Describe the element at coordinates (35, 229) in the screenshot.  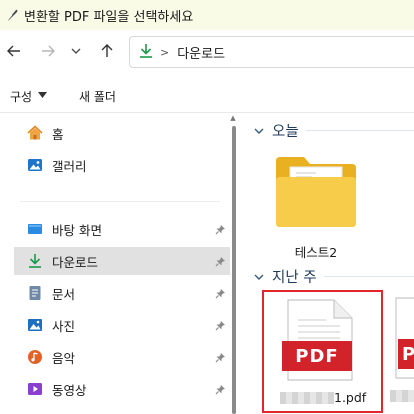
I see `desktop-icon` at that location.